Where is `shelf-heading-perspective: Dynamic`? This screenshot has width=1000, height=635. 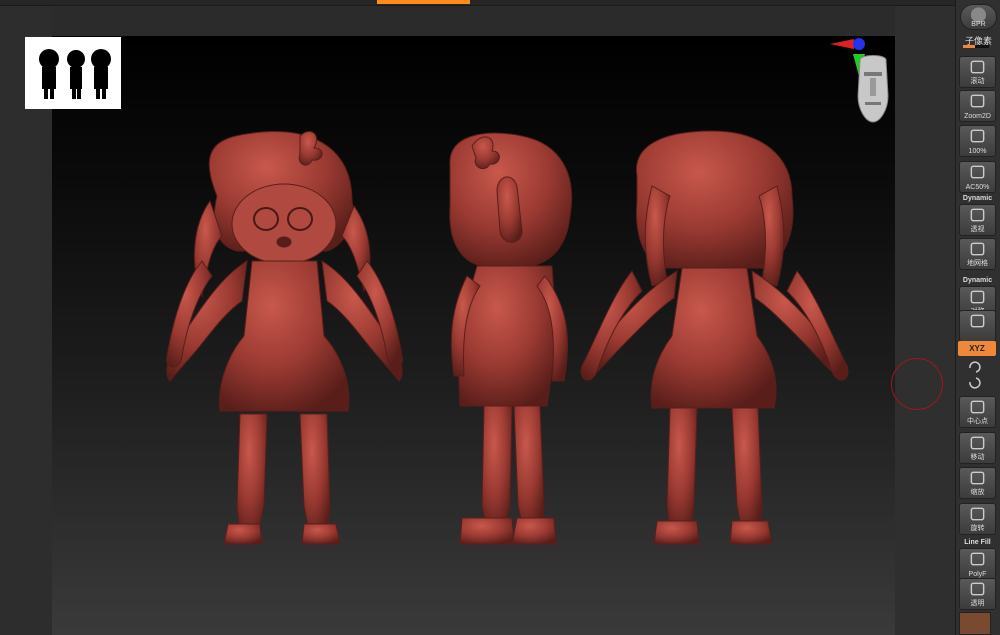
shelf-heading-perspective: Dynamic is located at coordinates (977, 198).